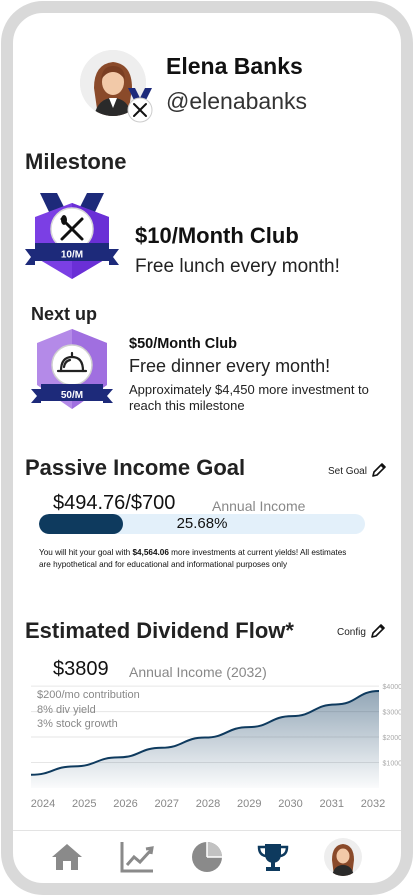 The height and width of the screenshot is (896, 414). Describe the element at coordinates (392, 764) in the screenshot. I see `y-tick-label: $1000` at that location.